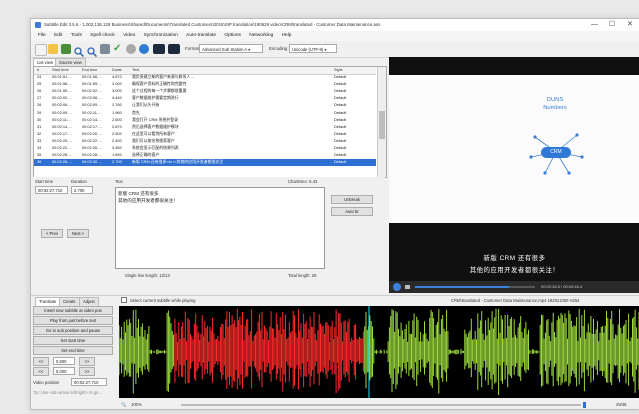  Describe the element at coordinates (148, 200) in the screenshot. I see `text-line-2: 其他的应用开发者都很关注！` at that location.